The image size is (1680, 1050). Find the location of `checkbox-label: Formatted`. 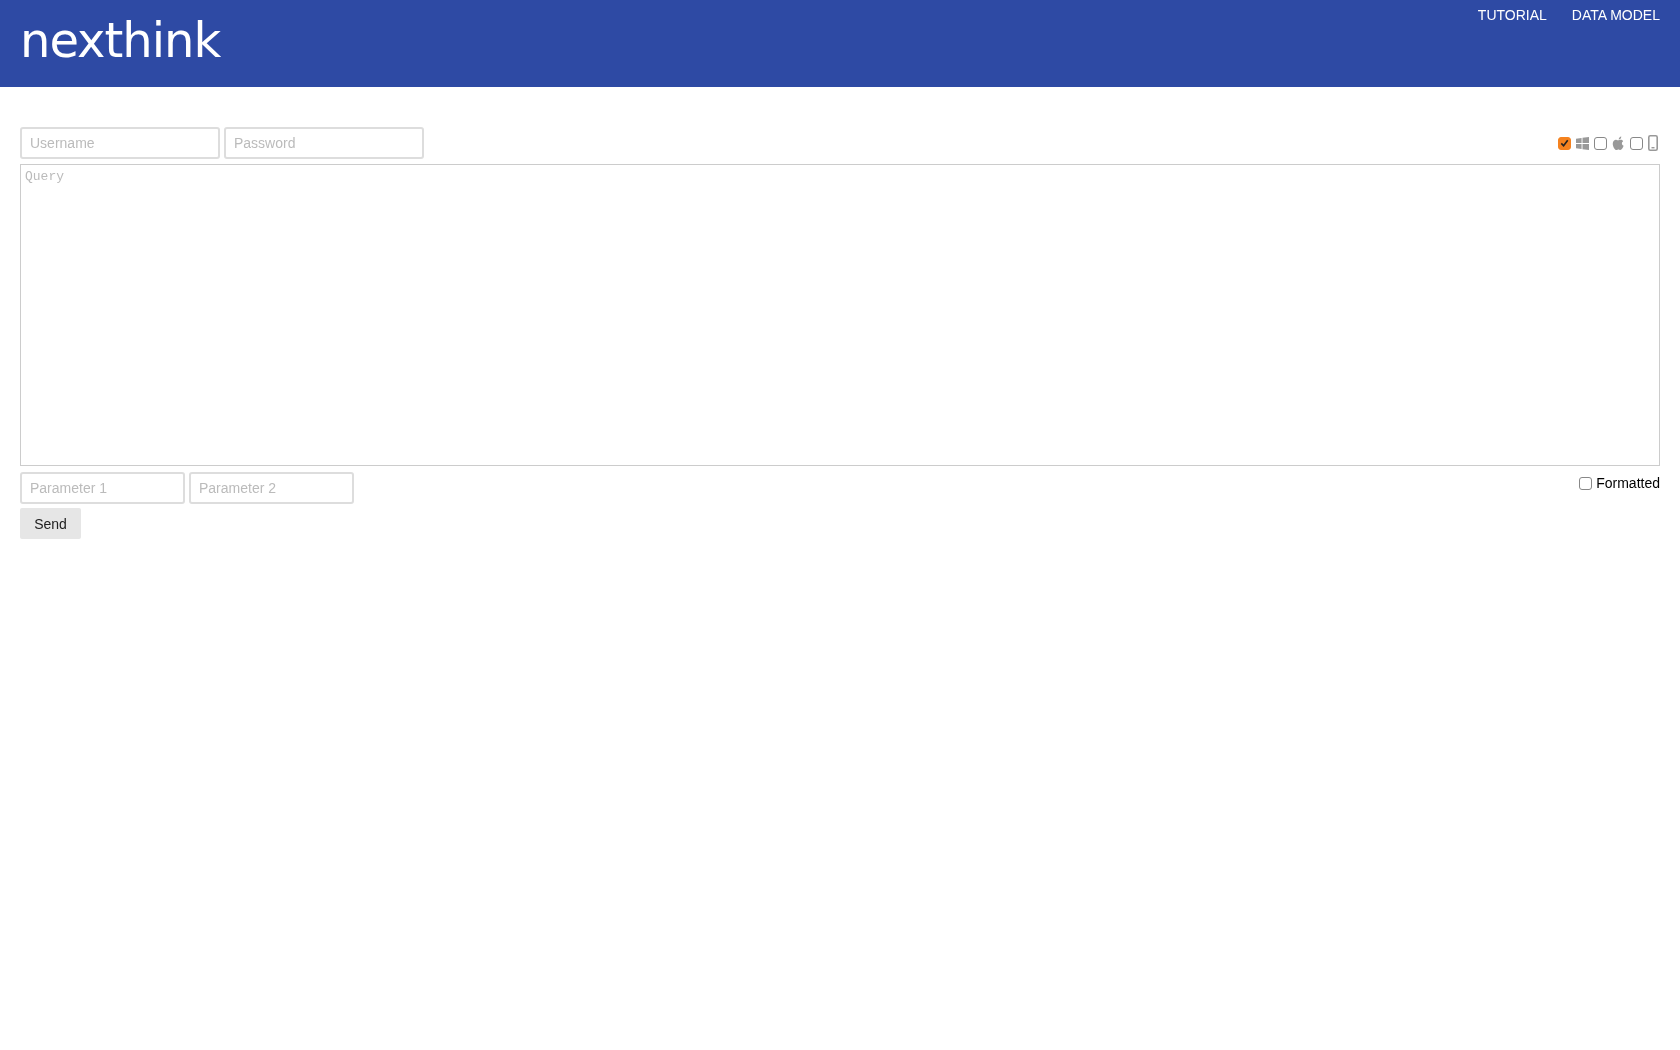

checkbox-label: Formatted is located at coordinates (1628, 483).